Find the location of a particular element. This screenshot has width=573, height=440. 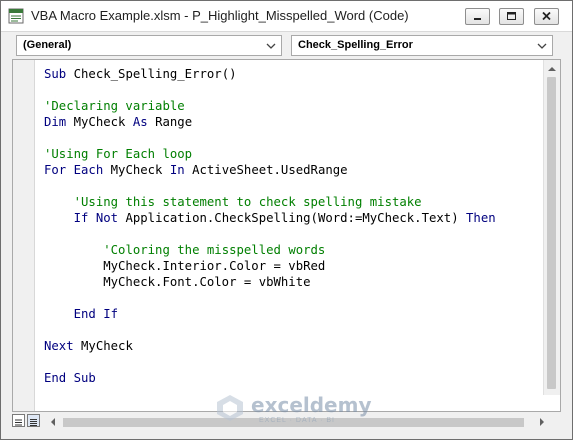

code-keyword: For Each is located at coordinates (77, 170).